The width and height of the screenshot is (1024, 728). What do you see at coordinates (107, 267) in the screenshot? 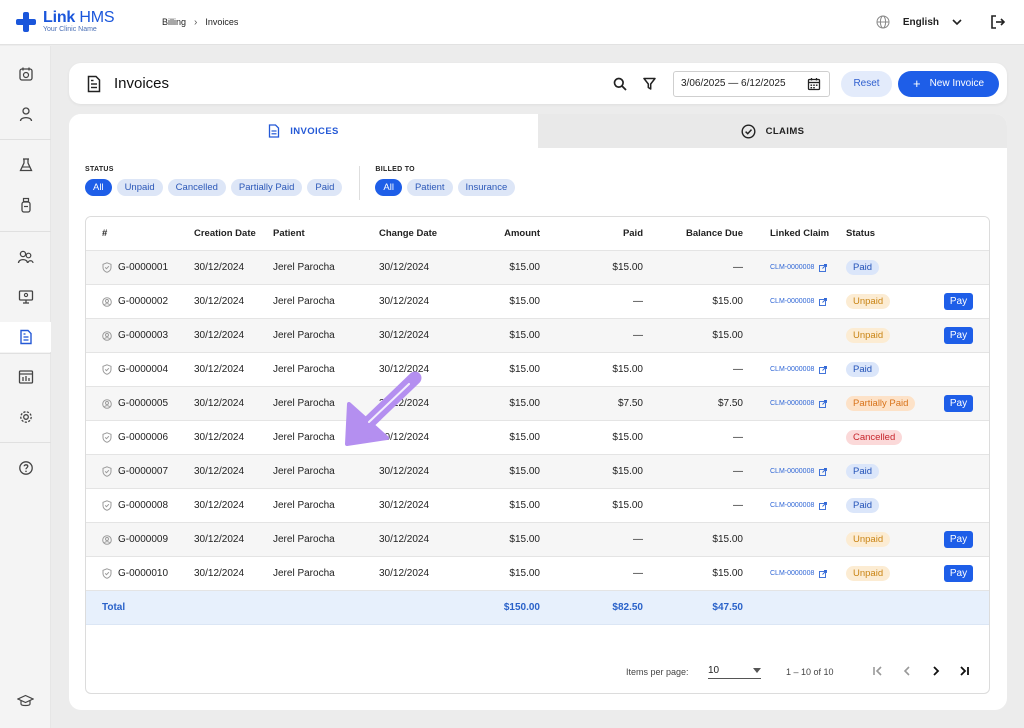
I see `insurance-shield-icon` at bounding box center [107, 267].